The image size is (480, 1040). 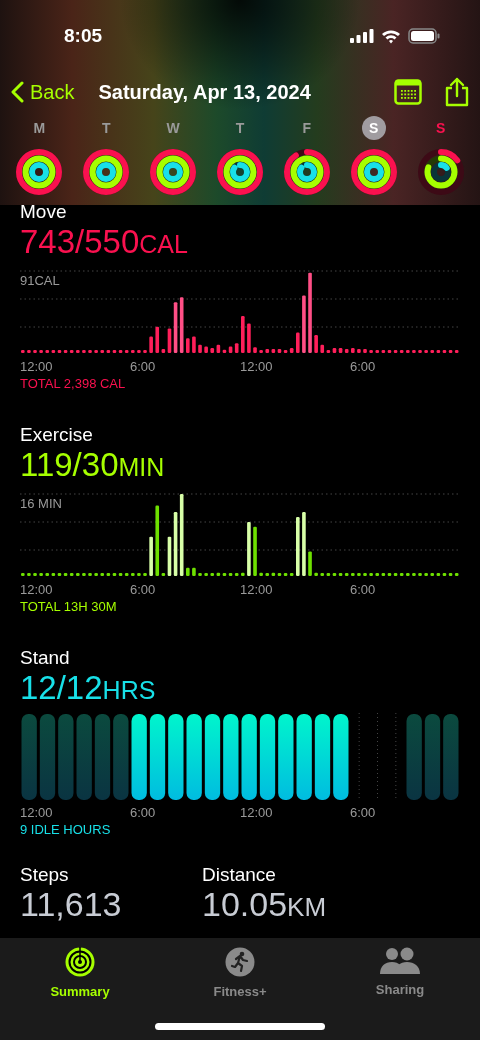 I want to click on status-time: 8:05, so click(x=83, y=36).